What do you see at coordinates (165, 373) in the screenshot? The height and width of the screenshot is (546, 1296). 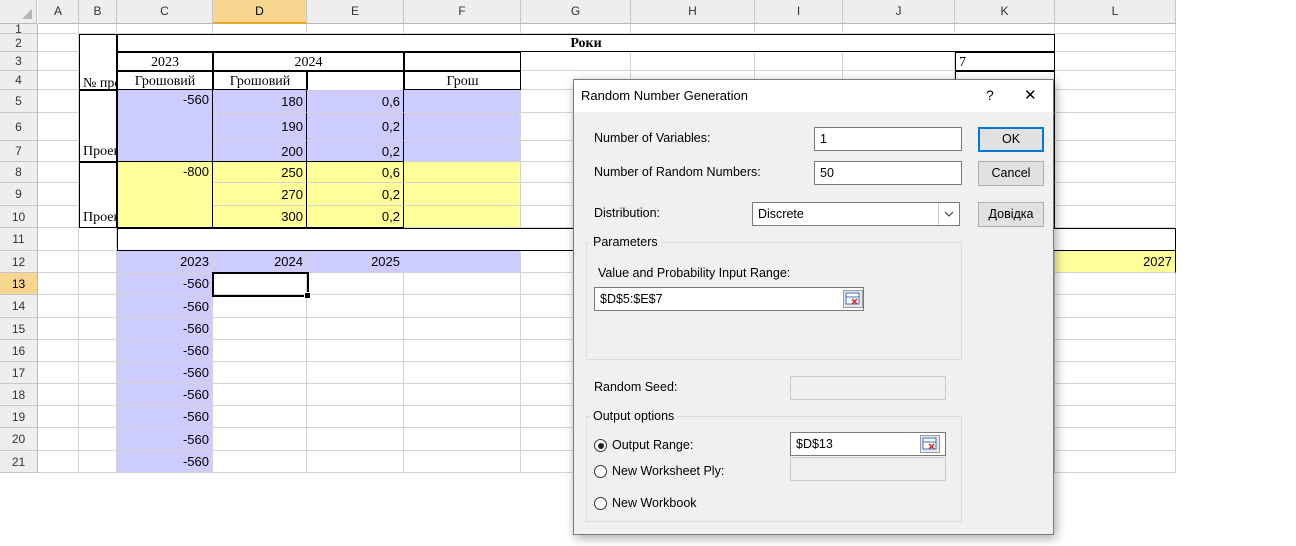 I see `sim-value-c17: -560` at bounding box center [165, 373].